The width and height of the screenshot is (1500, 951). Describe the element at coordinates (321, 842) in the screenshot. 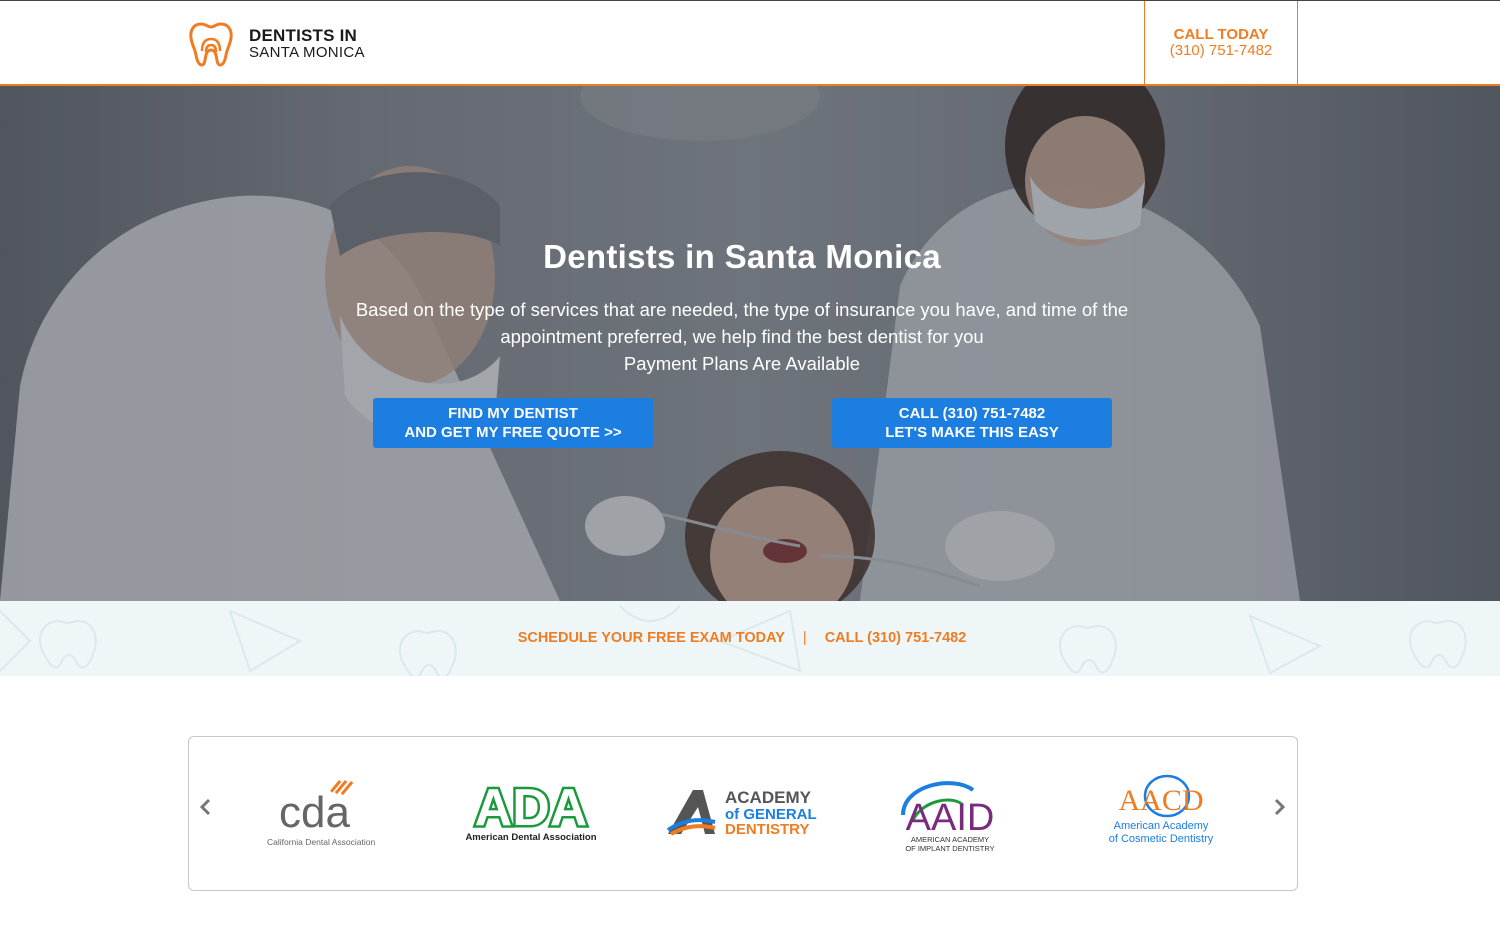

I see `cda-name: California Dental Association` at that location.